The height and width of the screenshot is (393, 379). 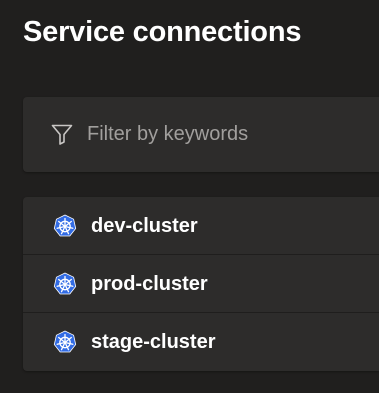 I want to click on service-connection-dev-cluster: dev-cluster, so click(x=201, y=226).